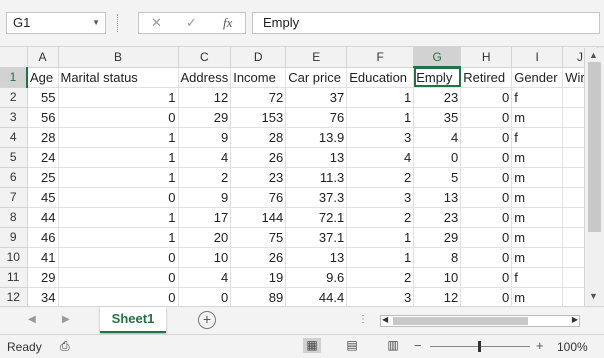 The width and height of the screenshot is (604, 358). Describe the element at coordinates (43, 97) in the screenshot. I see `cell: 55` at that location.